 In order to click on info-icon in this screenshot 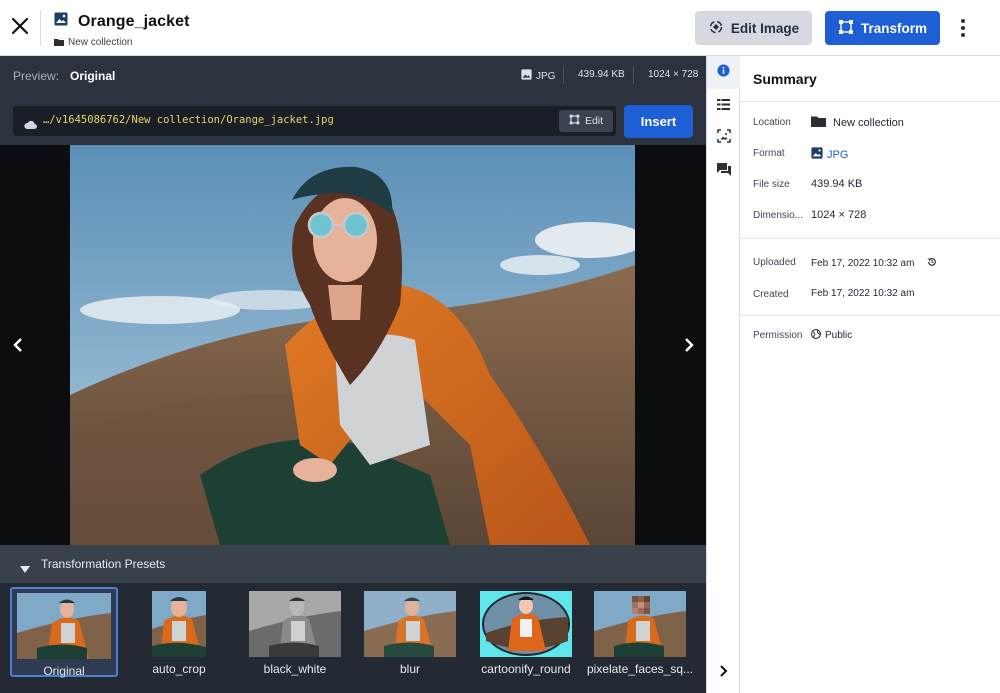, I will do `click(723, 72)`.